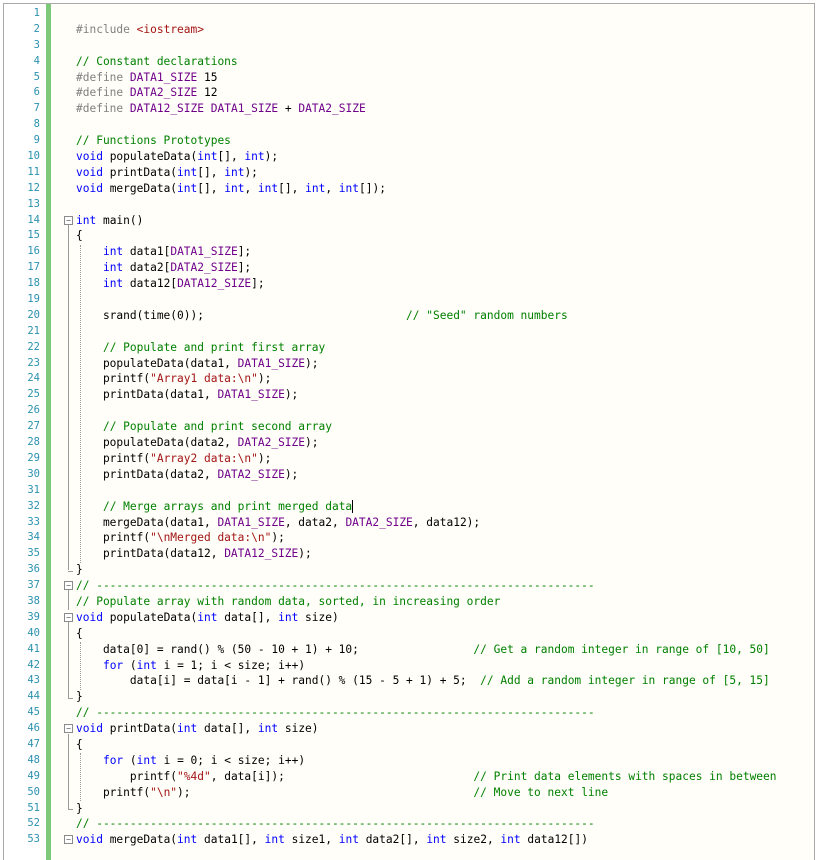  I want to click on code-line: 42 for (int i = 1; i < size; i++), so click(409, 666).